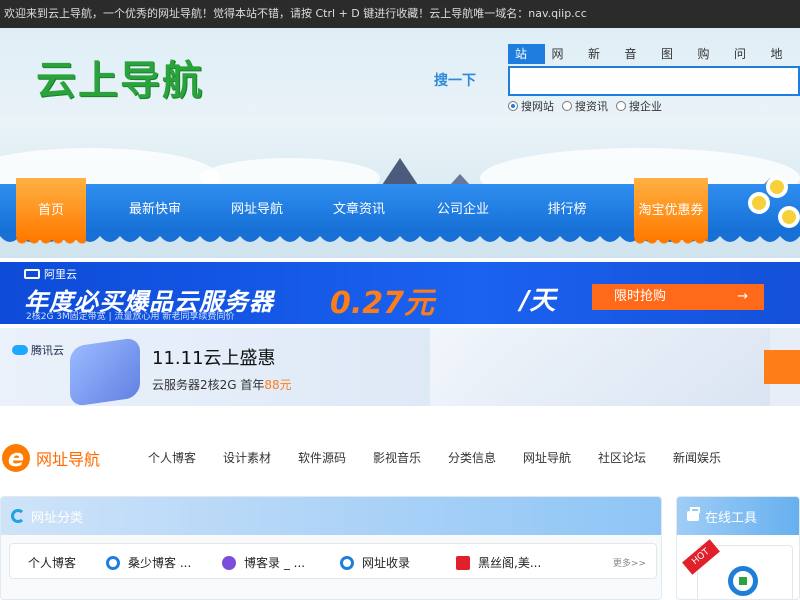  What do you see at coordinates (32, 274) in the screenshot?
I see `aliyun-logo-icon` at bounding box center [32, 274].